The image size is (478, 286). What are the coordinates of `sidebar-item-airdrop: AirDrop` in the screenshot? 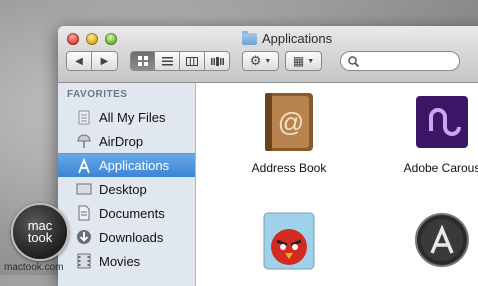 It's located at (126, 141).